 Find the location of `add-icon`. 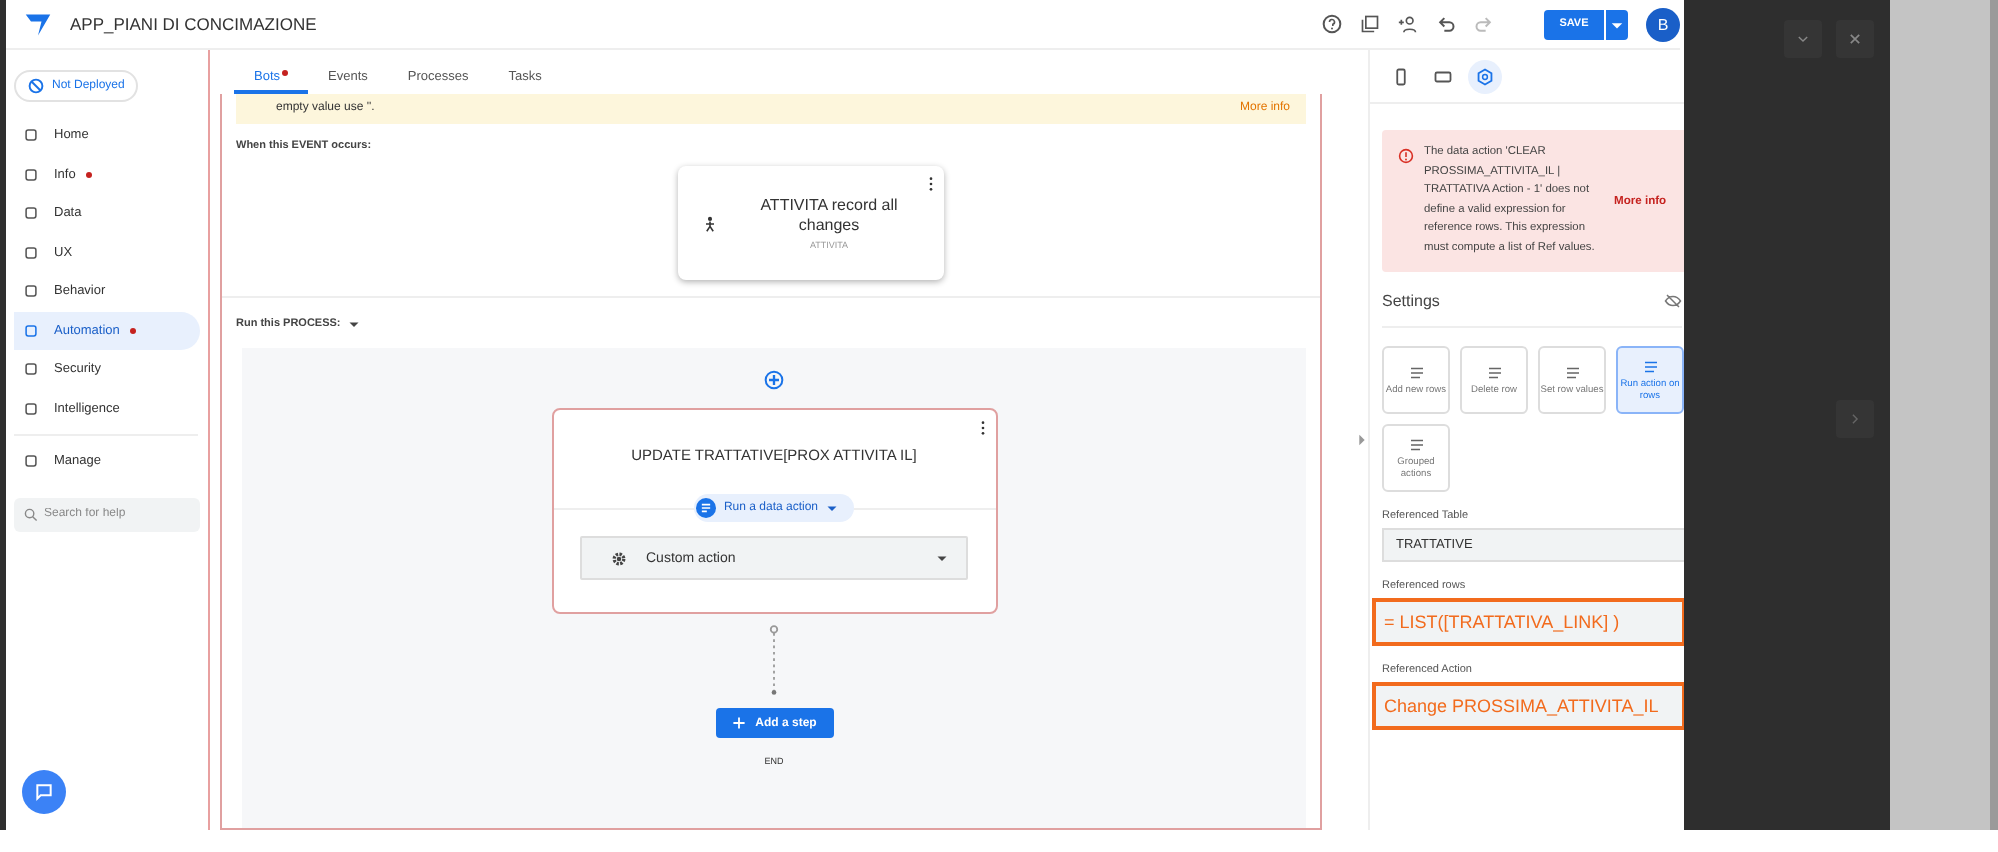

add-icon is located at coordinates (774, 380).